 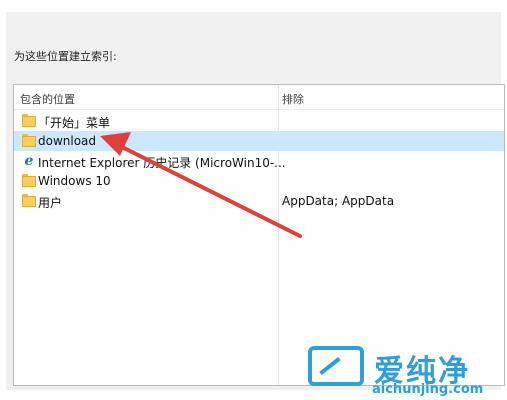 What do you see at coordinates (259, 201) in the screenshot?
I see `list-item-users: 用户 AppData; AppData` at bounding box center [259, 201].